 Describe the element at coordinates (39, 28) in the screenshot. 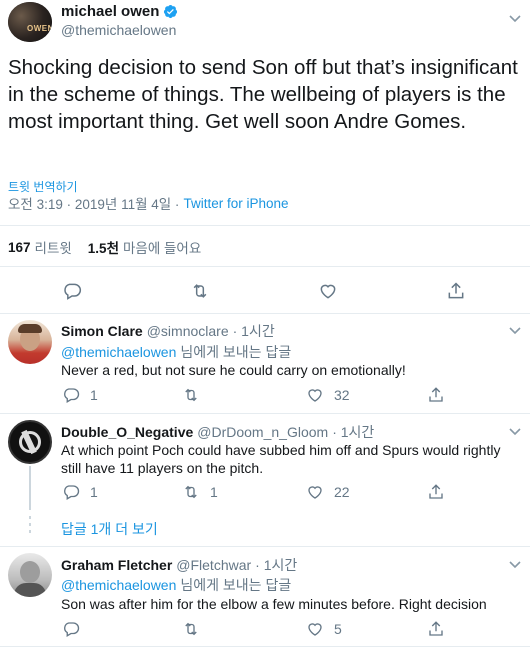

I see `avatar-logo-text: OWEN` at that location.